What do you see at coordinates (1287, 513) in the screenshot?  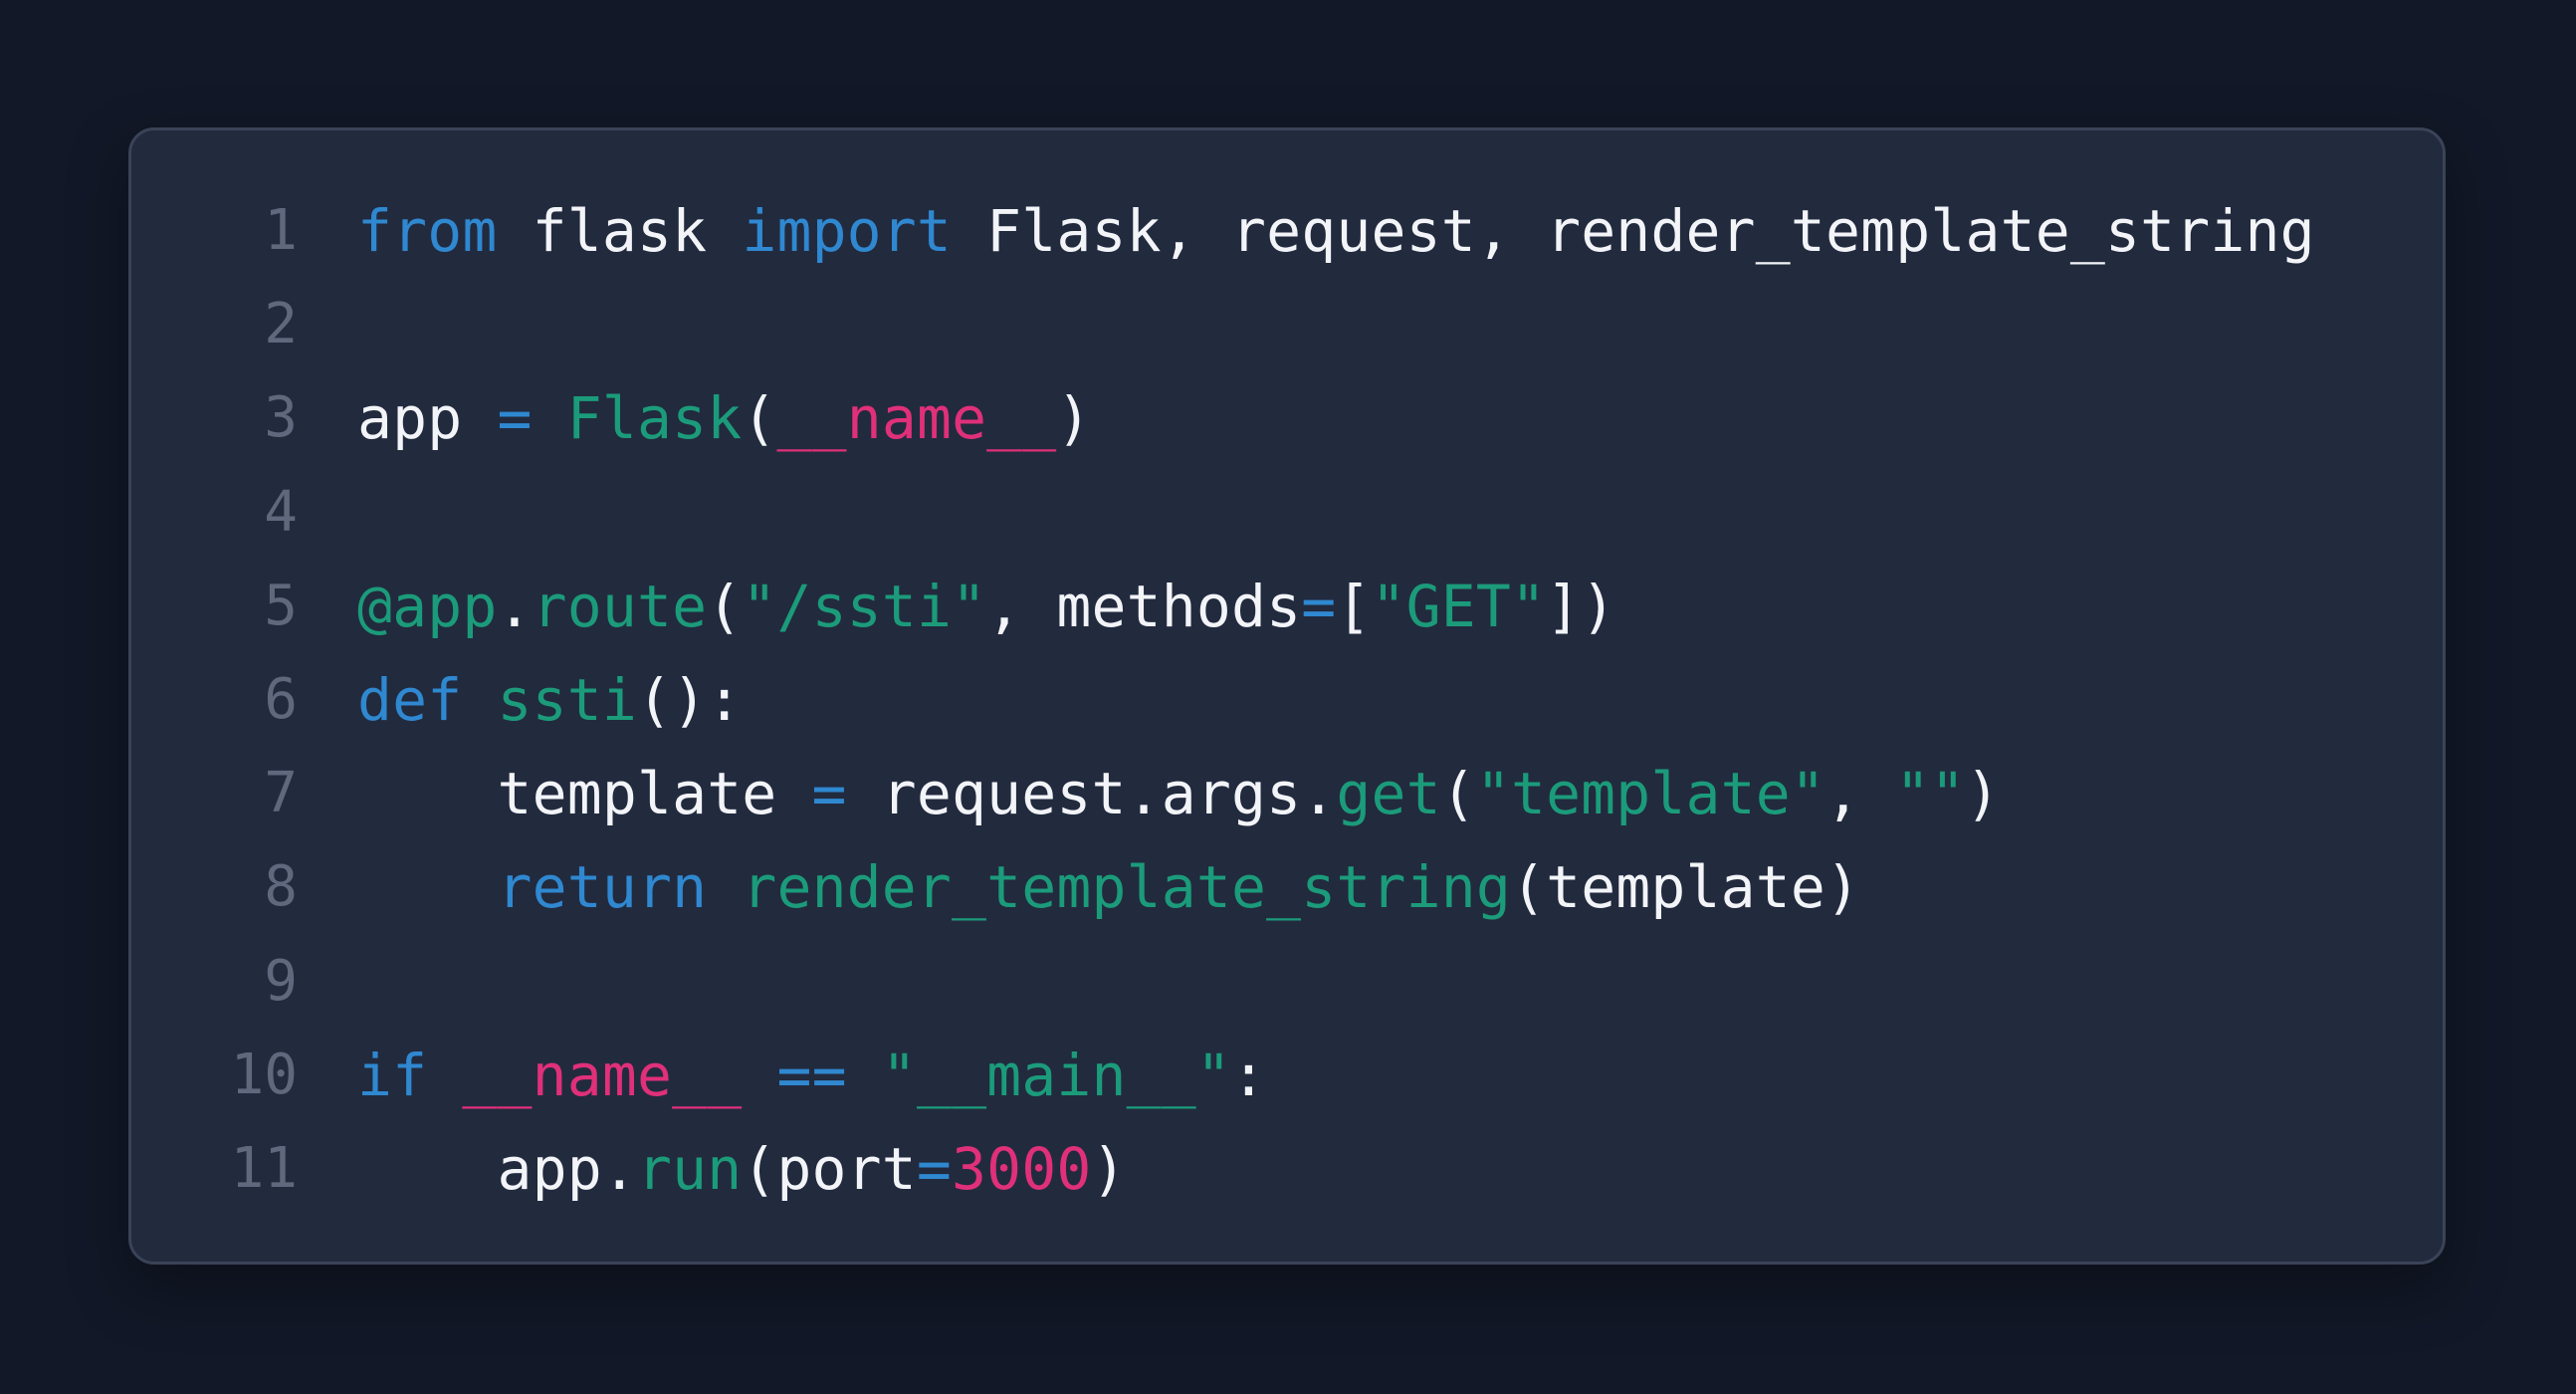 I see `code-line: 4` at bounding box center [1287, 513].